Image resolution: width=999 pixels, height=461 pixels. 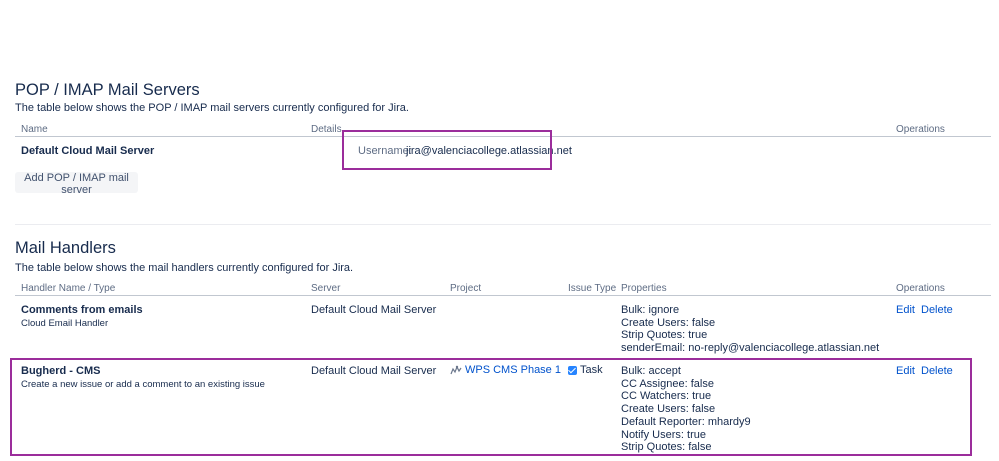 I want to click on handler-name: Comments from emails, so click(x=82, y=310).